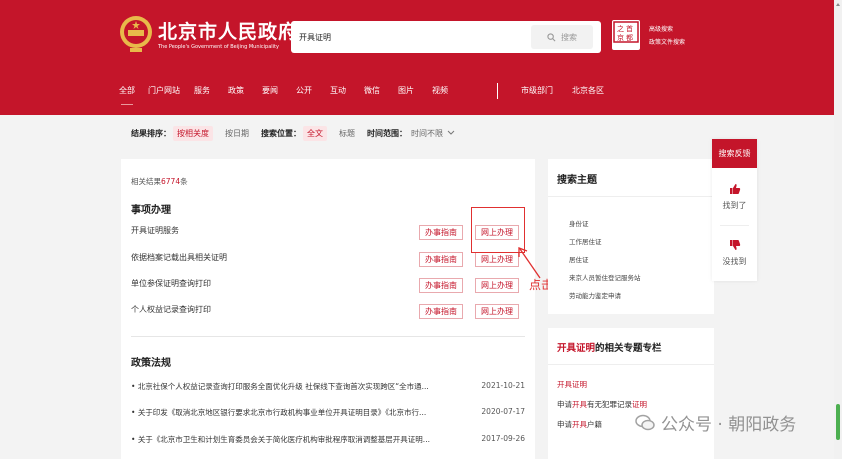 The image size is (842, 459). Describe the element at coordinates (146, 181) in the screenshot. I see `count-prefix: 相关结果` at that location.